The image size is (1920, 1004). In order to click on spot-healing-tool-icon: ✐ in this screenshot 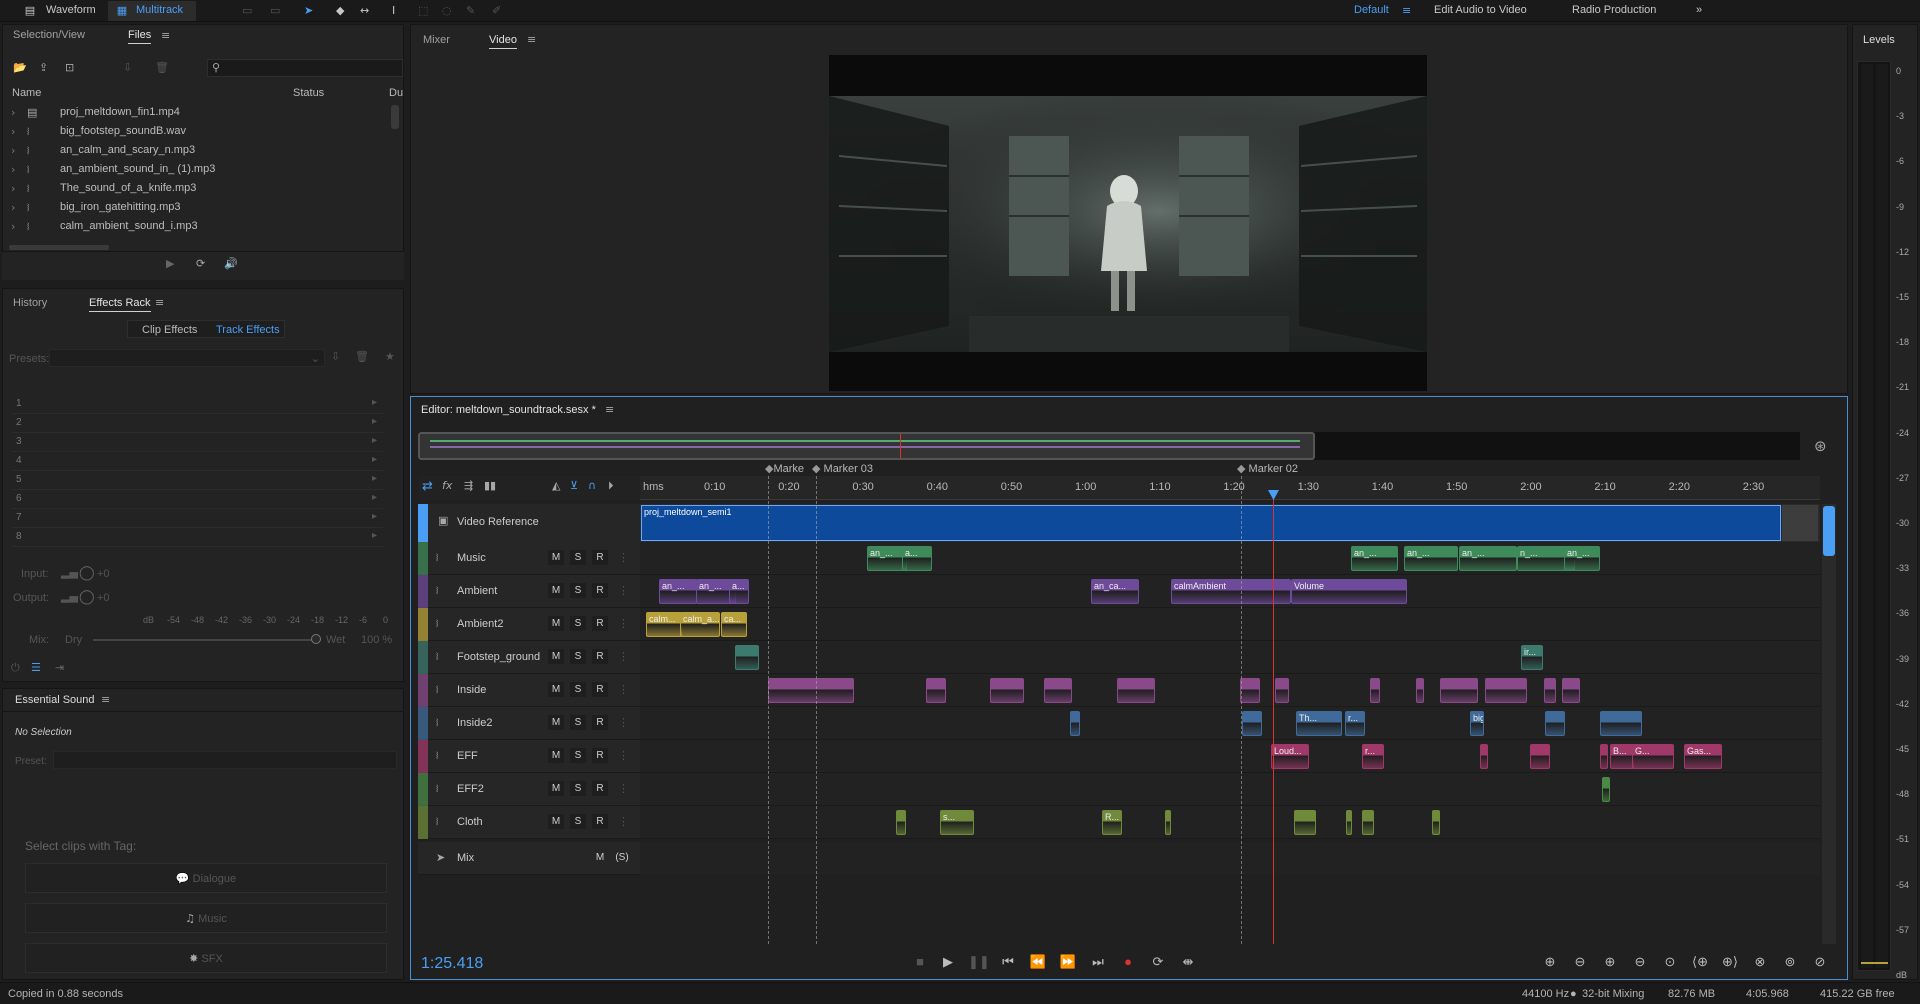, I will do `click(496, 11)`.